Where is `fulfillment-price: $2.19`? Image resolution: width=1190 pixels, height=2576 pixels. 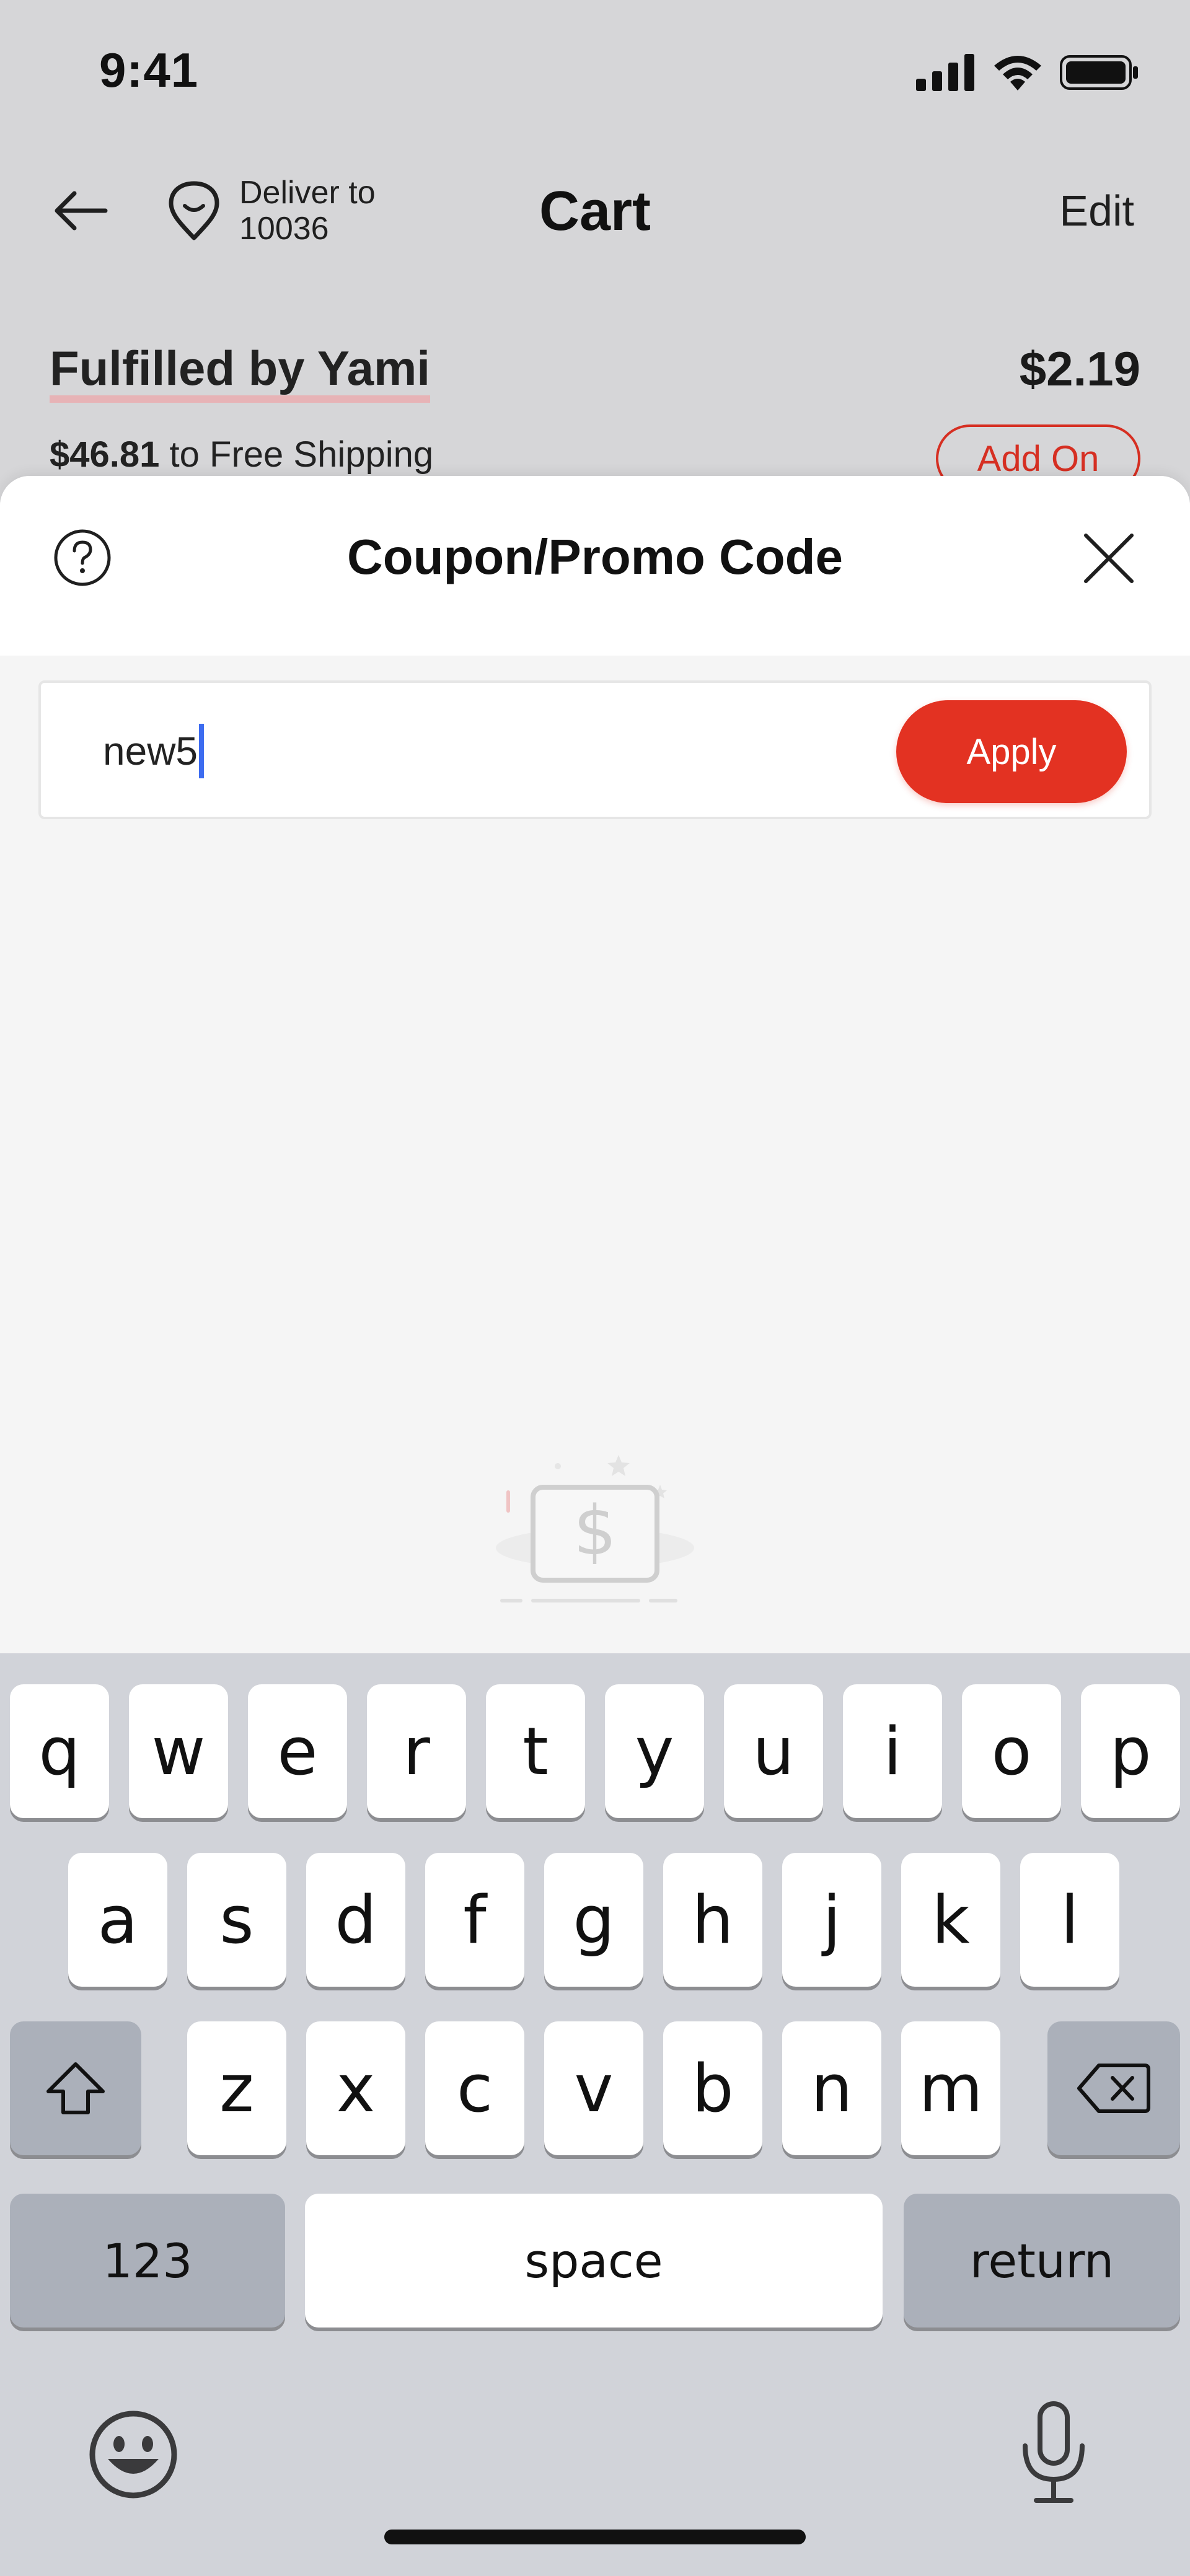 fulfillment-price: $2.19 is located at coordinates (1079, 368).